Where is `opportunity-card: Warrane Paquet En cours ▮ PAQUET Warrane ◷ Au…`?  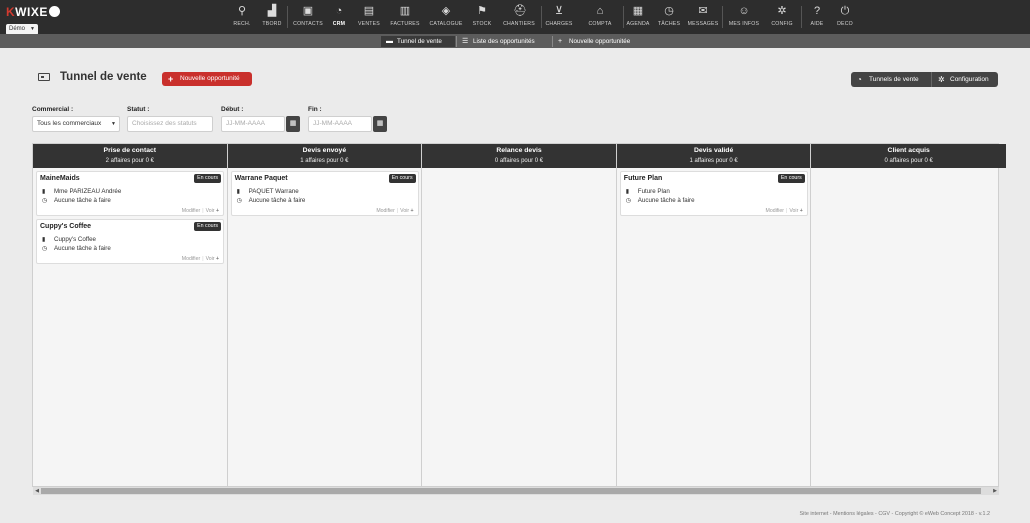
opportunity-card: Warrane Paquet En cours ▮ PAQUET Warrane ◷ Au… is located at coordinates (324, 193).